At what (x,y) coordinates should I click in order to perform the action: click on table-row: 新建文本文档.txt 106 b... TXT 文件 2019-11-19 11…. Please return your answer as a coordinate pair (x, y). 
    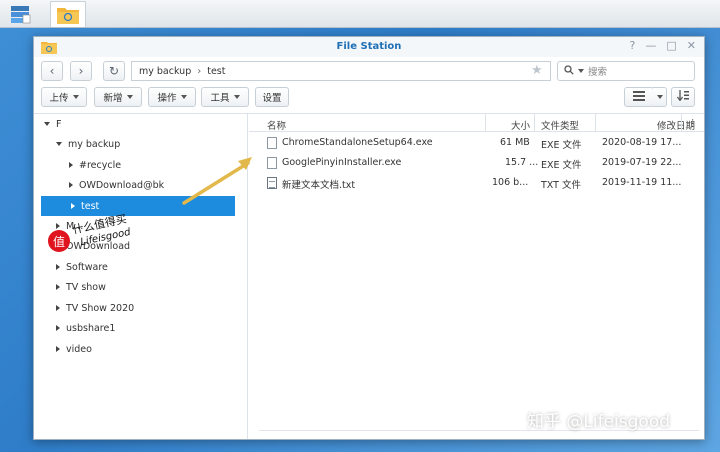
    Looking at the image, I should click on (476, 183).